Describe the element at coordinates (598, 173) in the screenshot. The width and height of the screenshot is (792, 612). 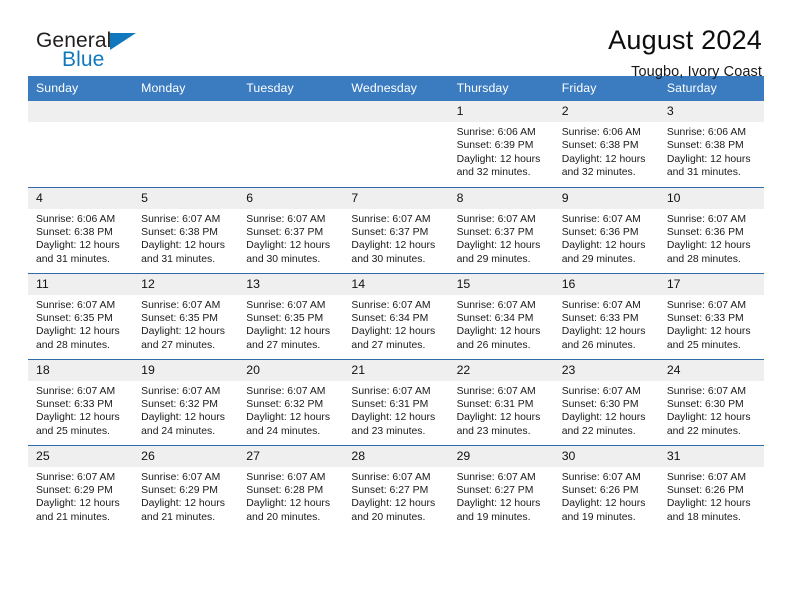
I see `daylight-text-cont: and 32 minutes.` at that location.